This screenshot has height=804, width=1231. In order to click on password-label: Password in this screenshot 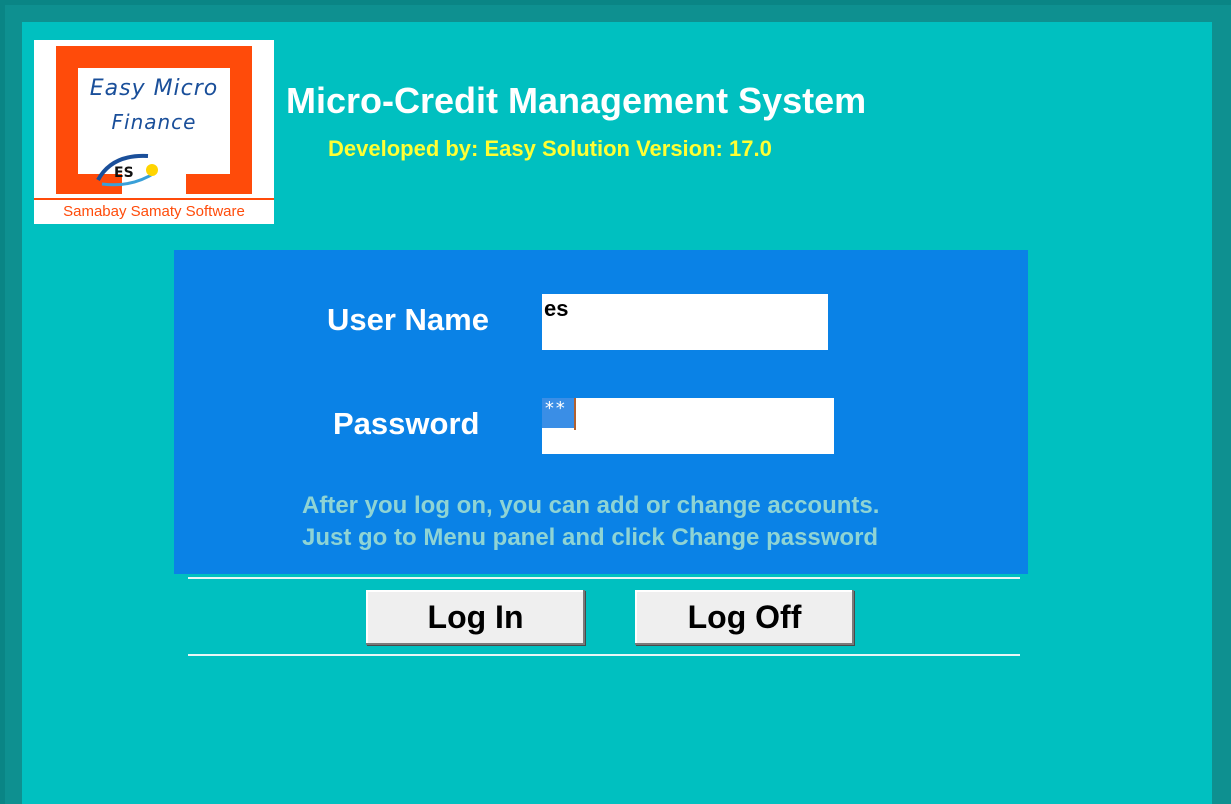, I will do `click(406, 423)`.